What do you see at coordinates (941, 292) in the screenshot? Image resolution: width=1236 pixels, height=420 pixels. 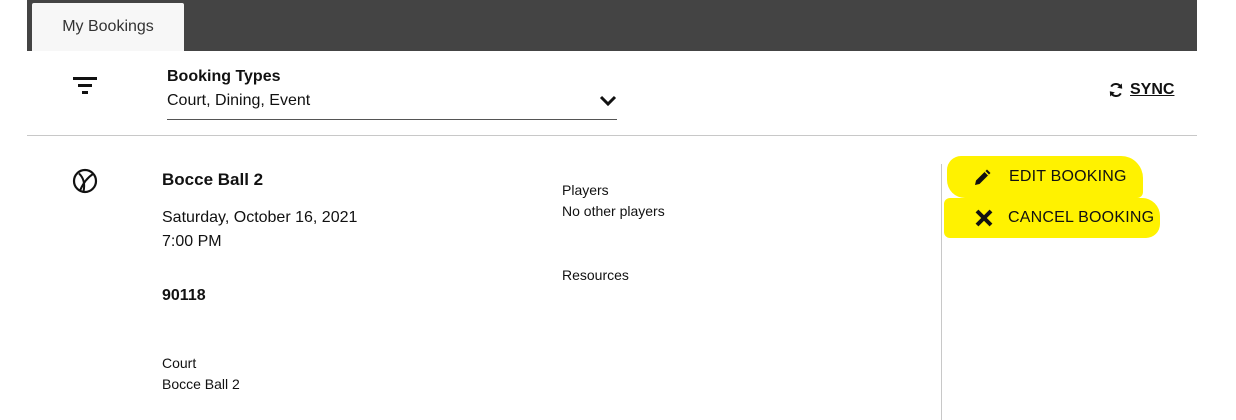 I see `actions-divider` at bounding box center [941, 292].